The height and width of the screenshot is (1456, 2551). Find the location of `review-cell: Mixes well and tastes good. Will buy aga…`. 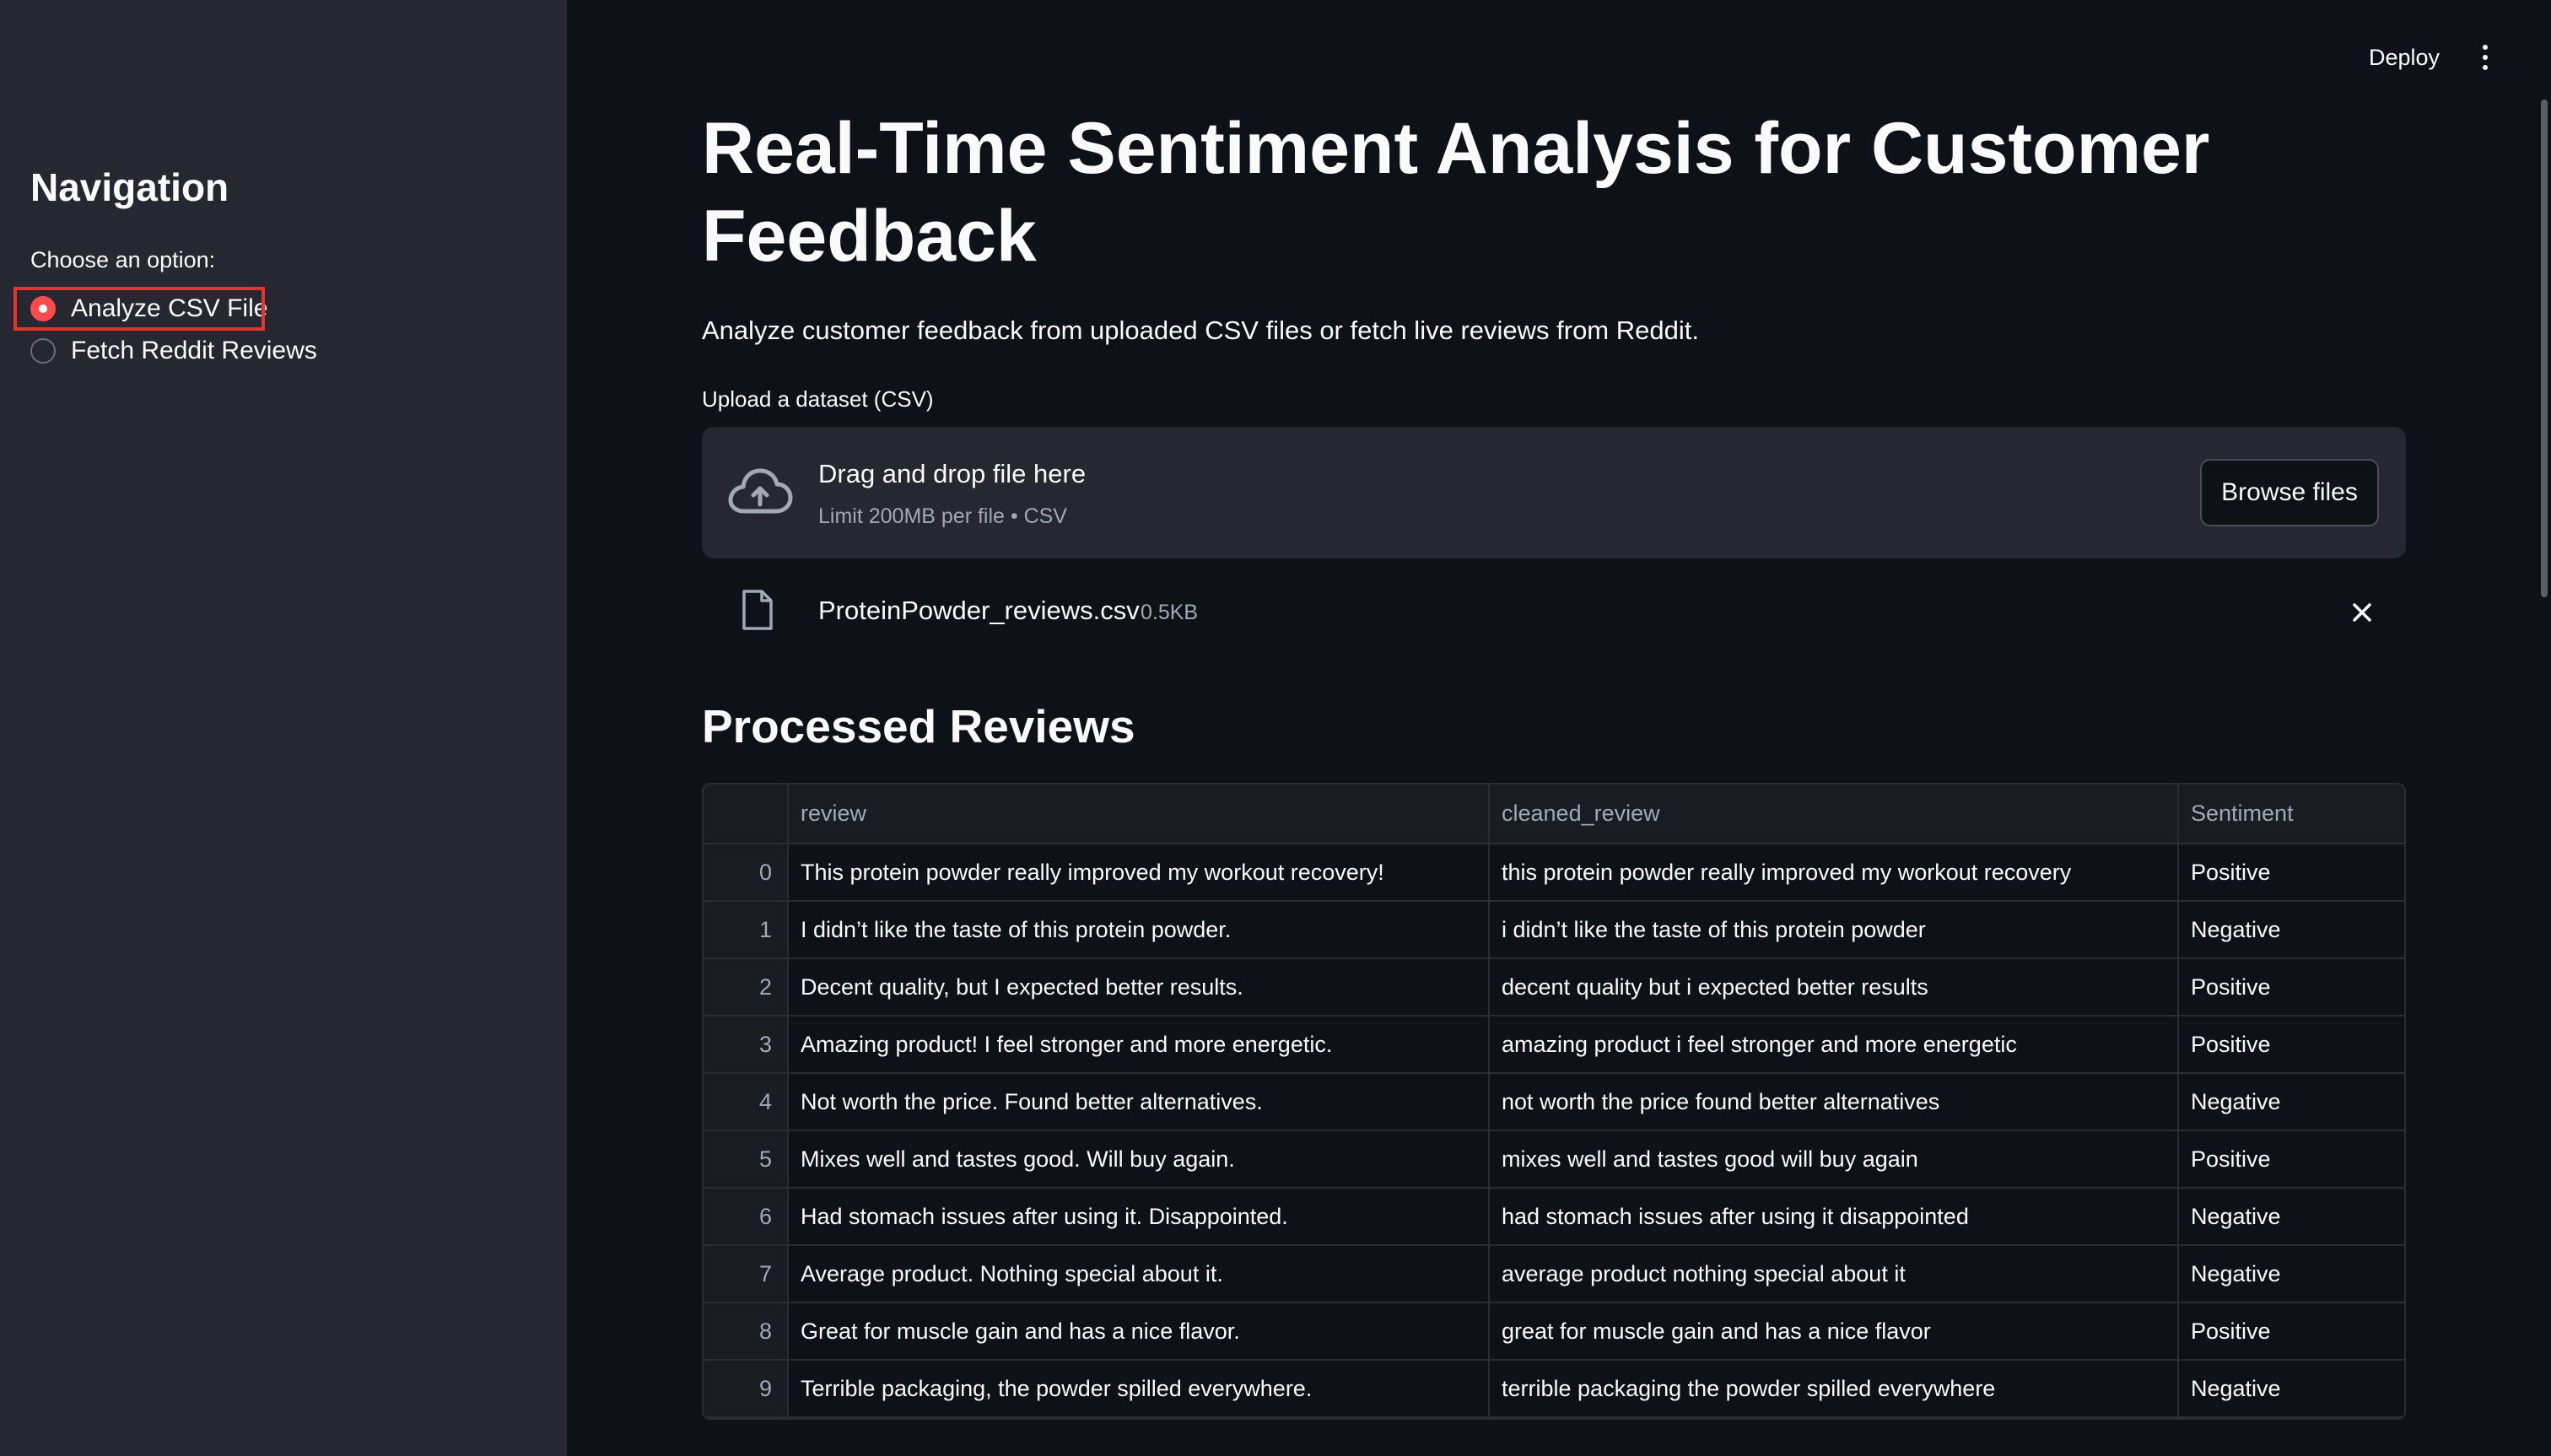

review-cell: Mixes well and tastes good. Will buy aga… is located at coordinates (1139, 1159).